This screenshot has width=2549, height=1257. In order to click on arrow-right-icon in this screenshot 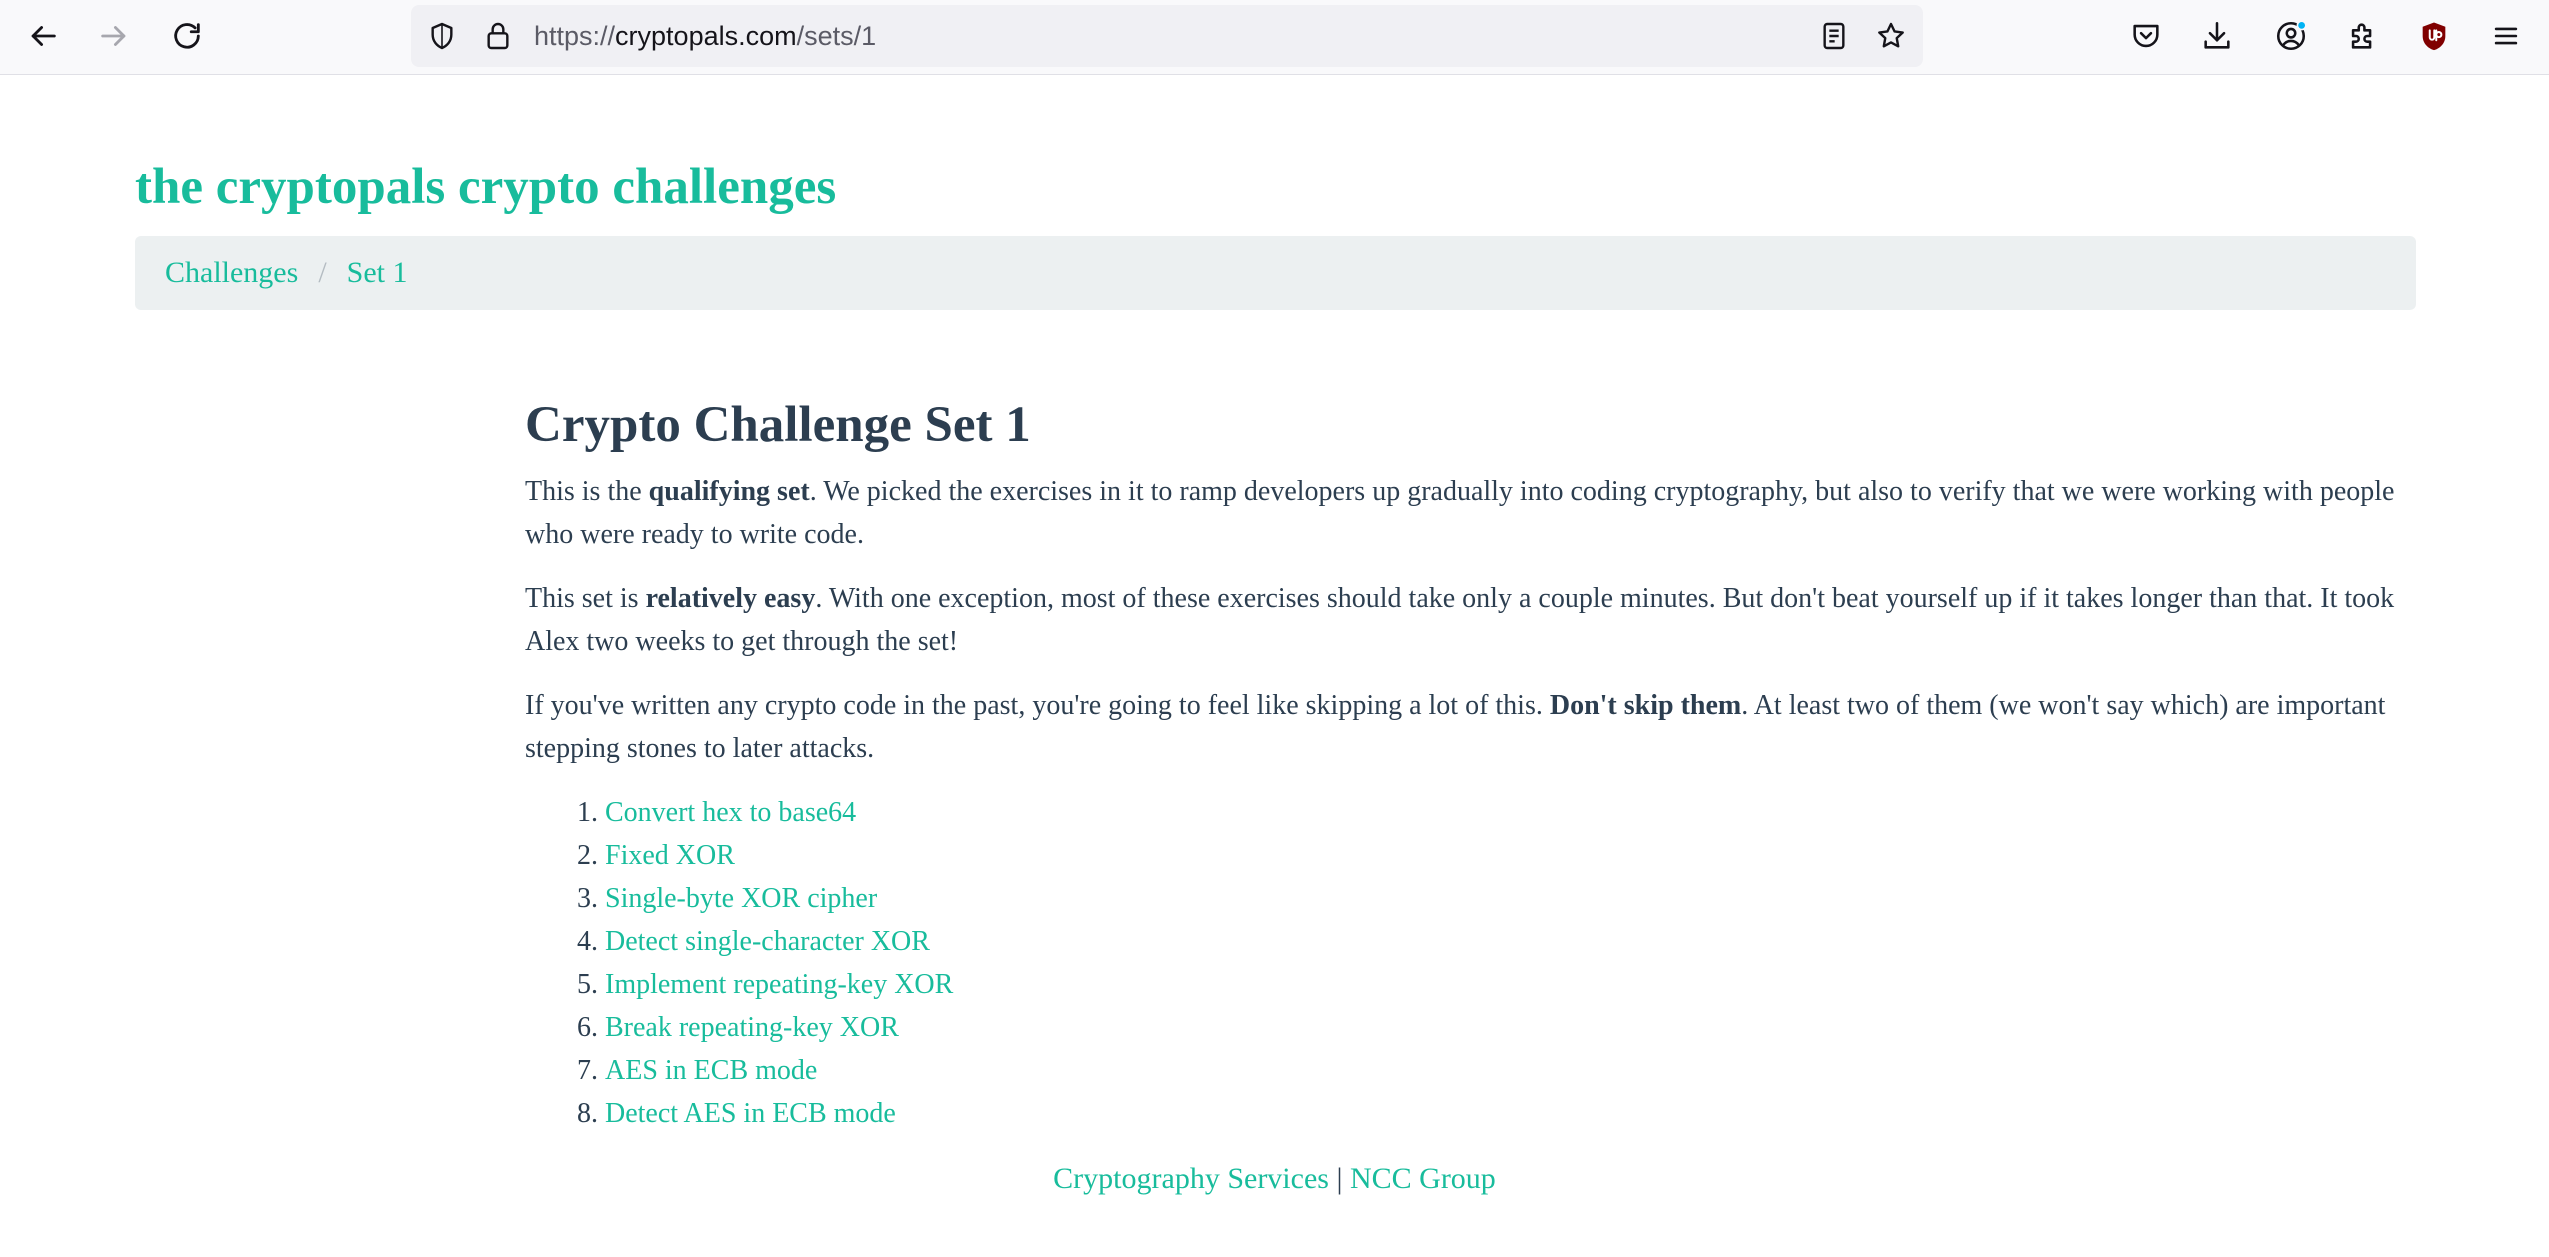, I will do `click(113, 36)`.